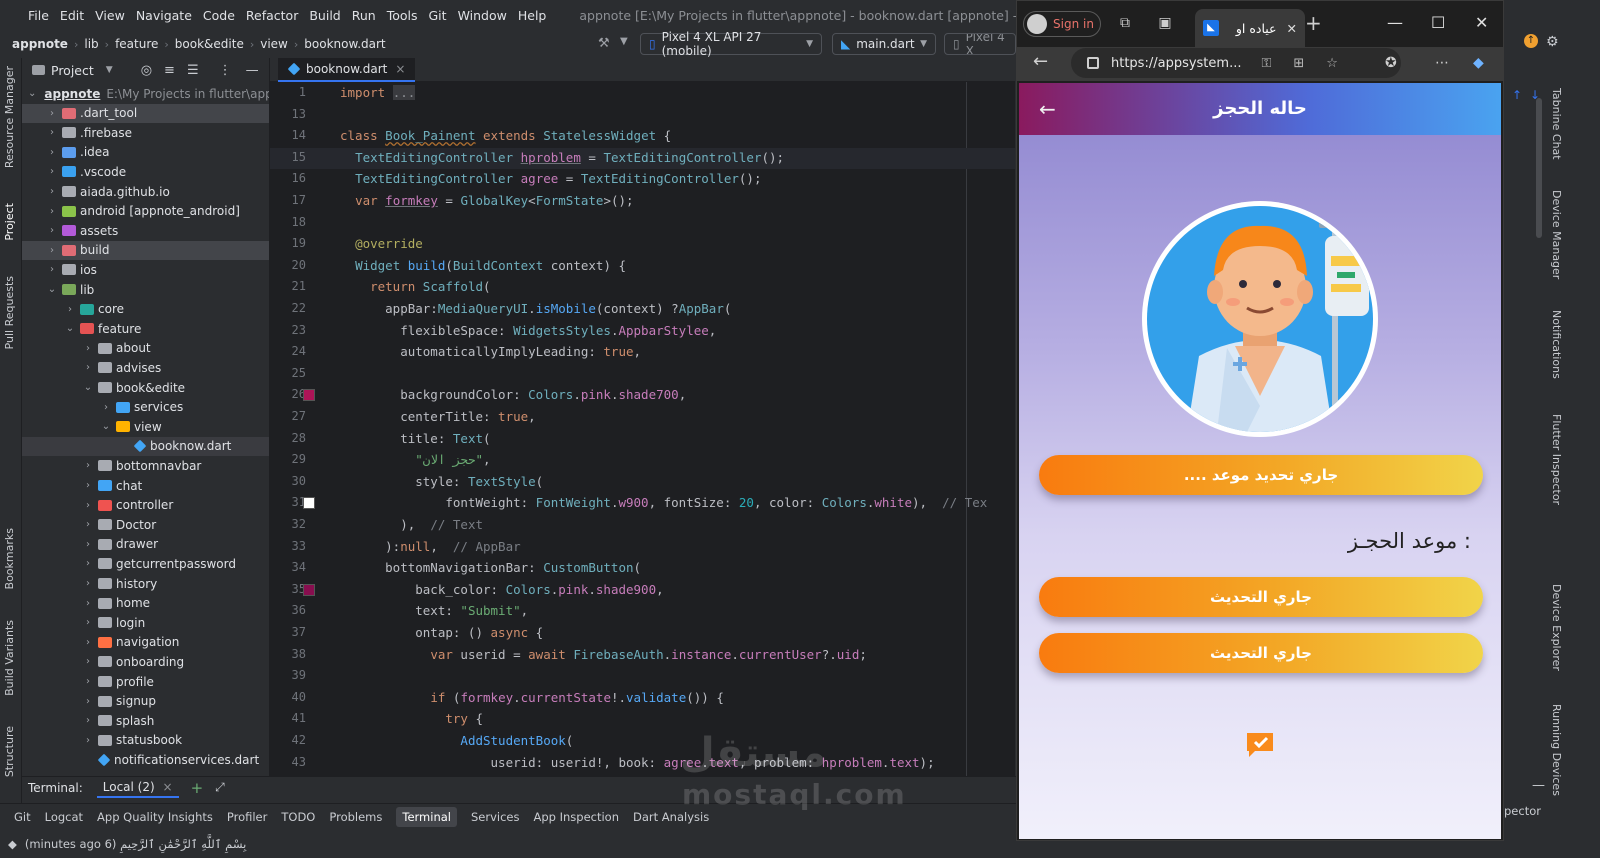 The height and width of the screenshot is (858, 1600). What do you see at coordinates (344, 44) in the screenshot?
I see `breadcrumb-item: booknow.dart` at bounding box center [344, 44].